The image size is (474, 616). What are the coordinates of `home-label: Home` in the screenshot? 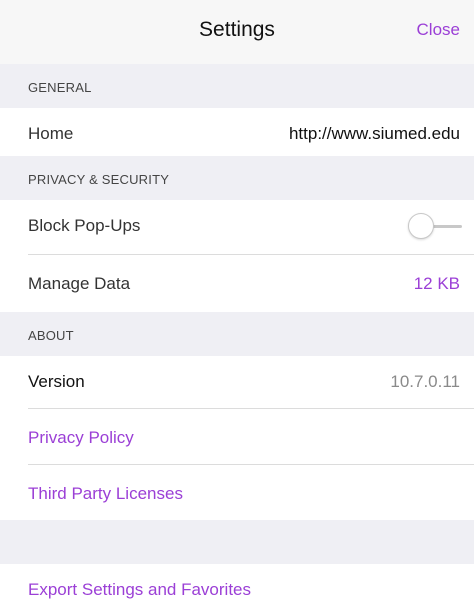 It's located at (51, 133).